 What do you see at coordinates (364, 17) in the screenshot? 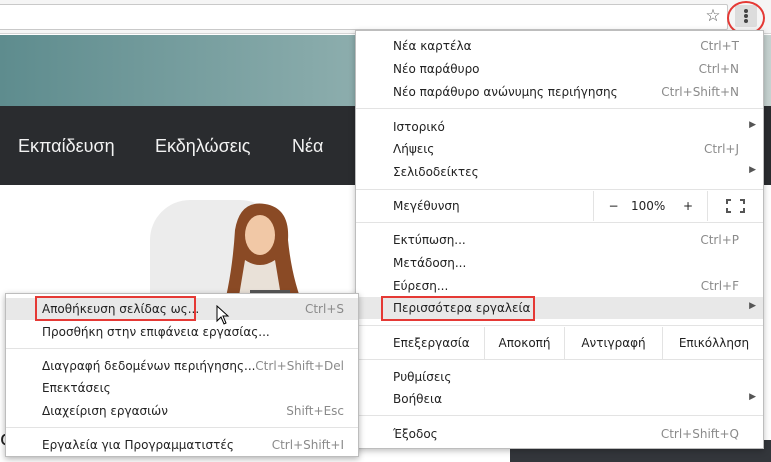
I see `address-bar` at bounding box center [364, 17].